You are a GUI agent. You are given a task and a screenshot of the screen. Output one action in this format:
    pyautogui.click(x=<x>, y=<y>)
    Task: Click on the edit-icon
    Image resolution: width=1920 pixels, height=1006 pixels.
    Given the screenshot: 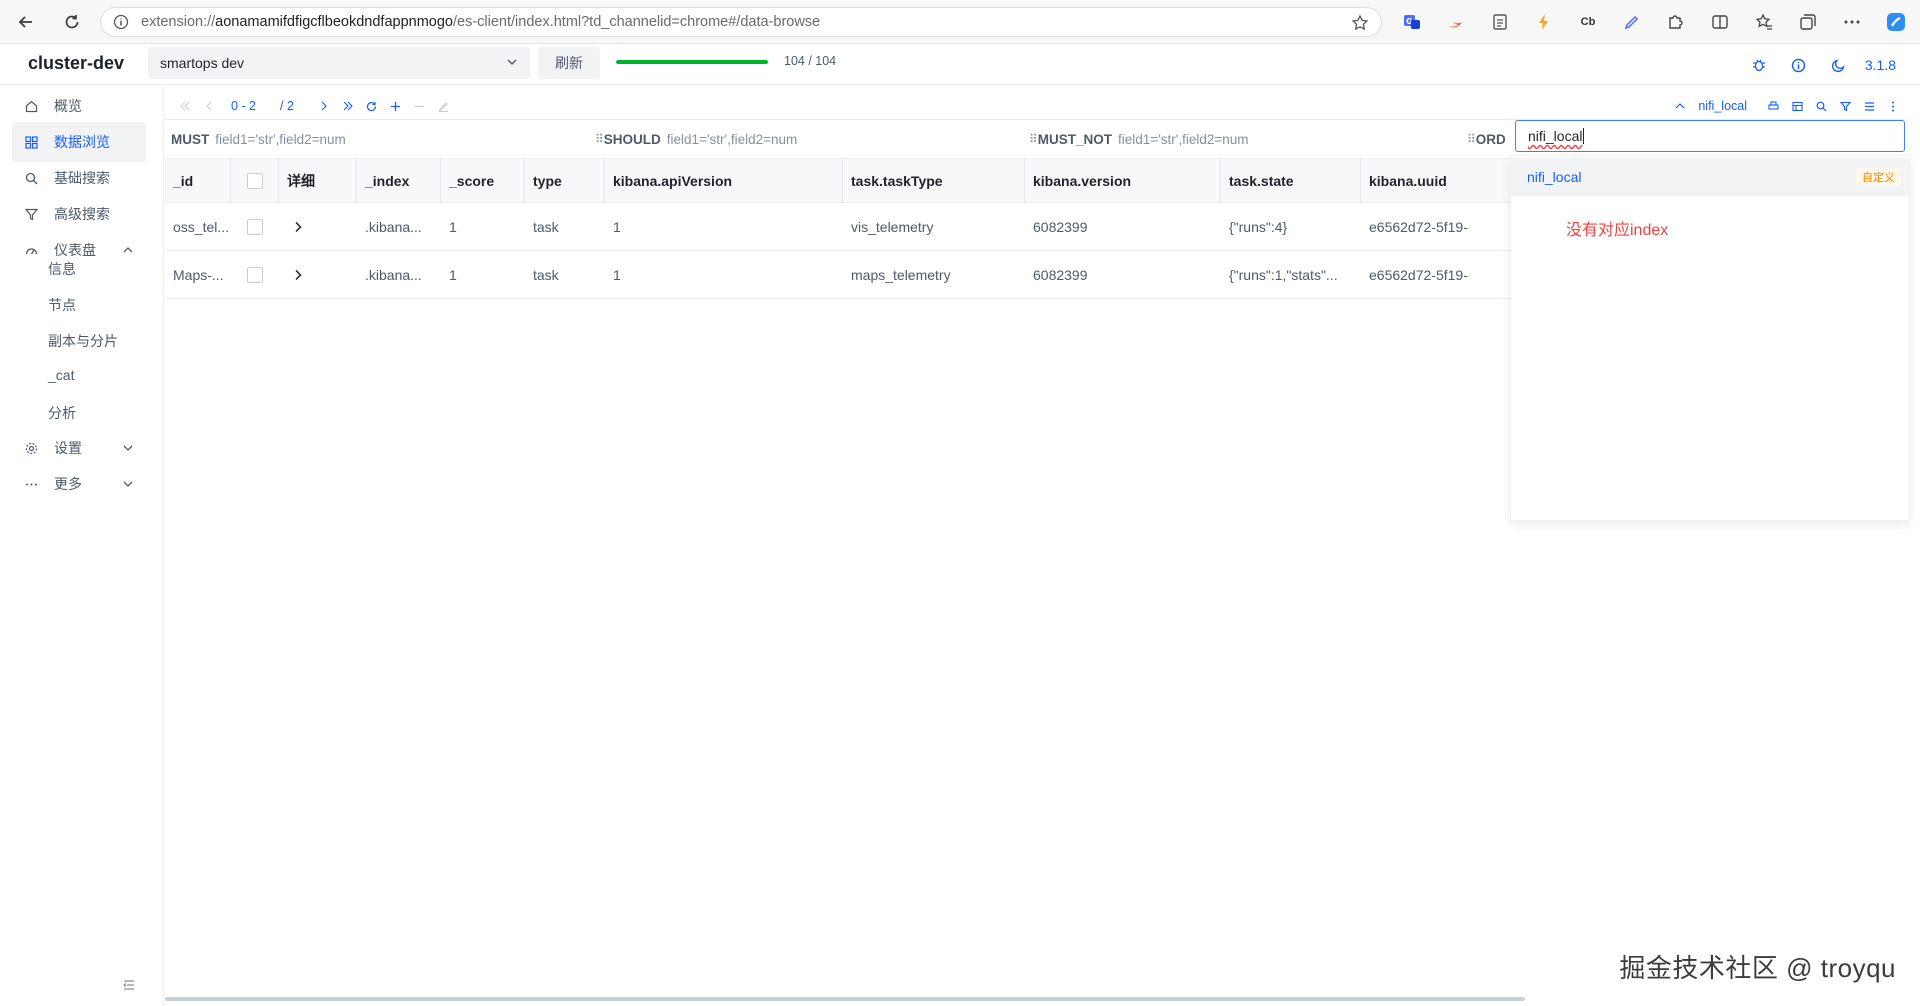 What is the action you would take?
    pyautogui.click(x=444, y=106)
    